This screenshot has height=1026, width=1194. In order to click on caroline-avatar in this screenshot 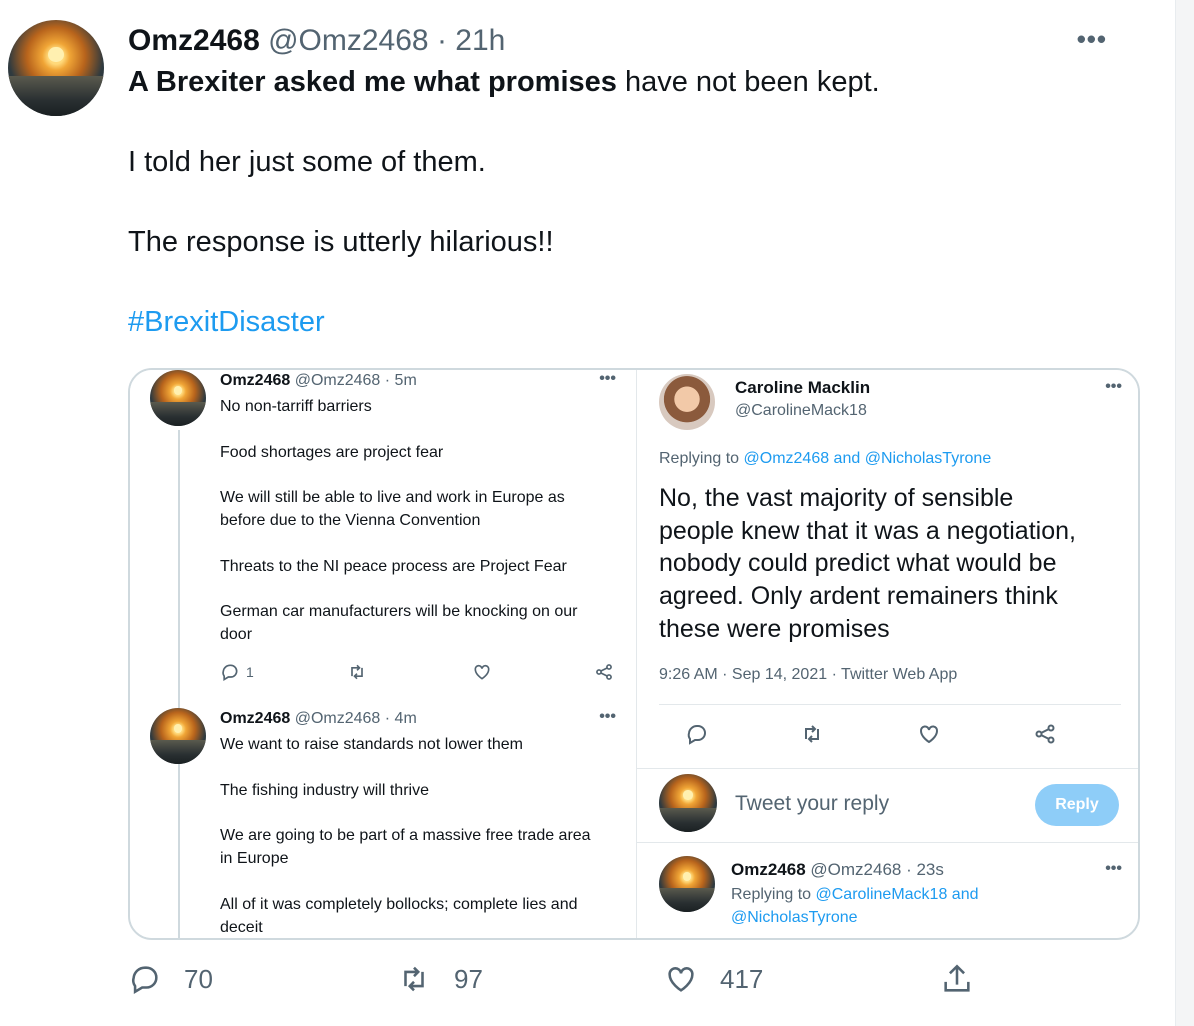, I will do `click(687, 402)`.